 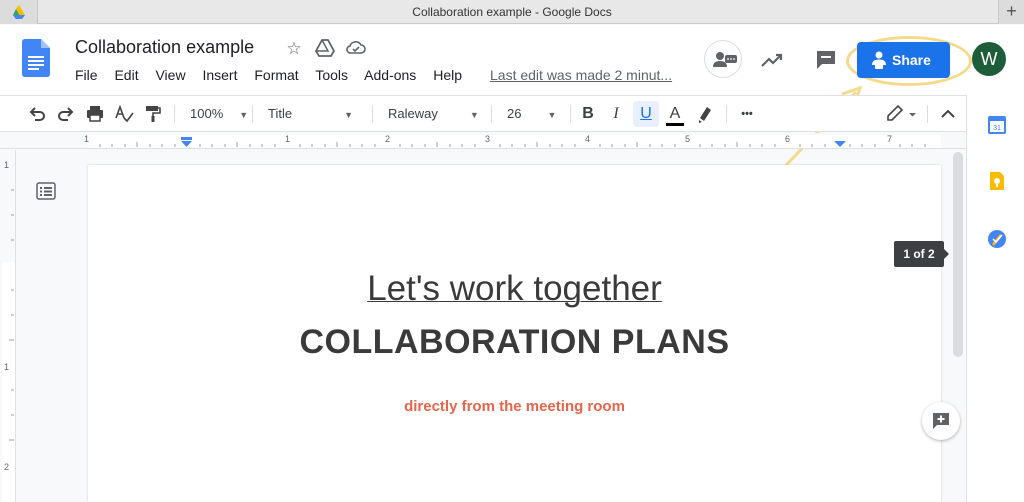 I want to click on star-icon: ☆, so click(x=294, y=49).